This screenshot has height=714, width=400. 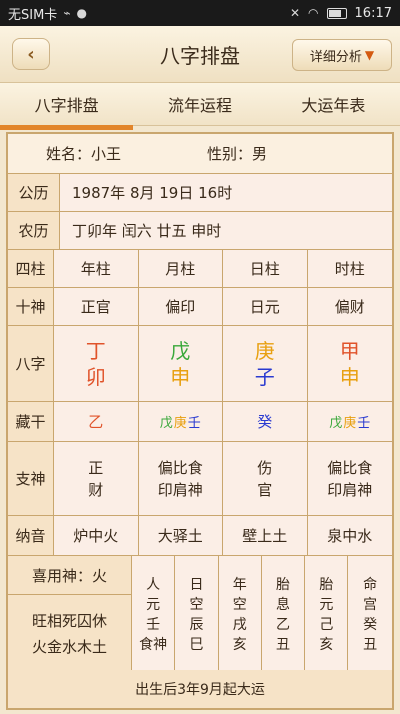 What do you see at coordinates (283, 604) in the screenshot?
I see `taixi-1: 息` at bounding box center [283, 604].